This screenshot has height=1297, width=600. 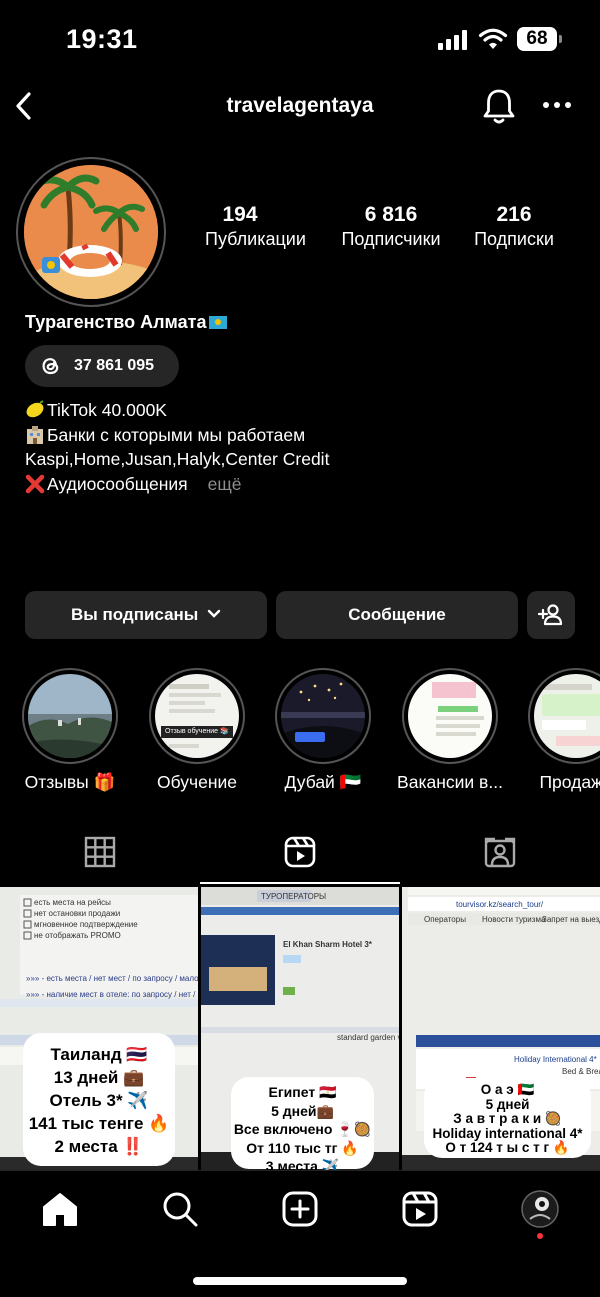 What do you see at coordinates (391, 214) in the screenshot?
I see `followers-count: 6 816` at bounding box center [391, 214].